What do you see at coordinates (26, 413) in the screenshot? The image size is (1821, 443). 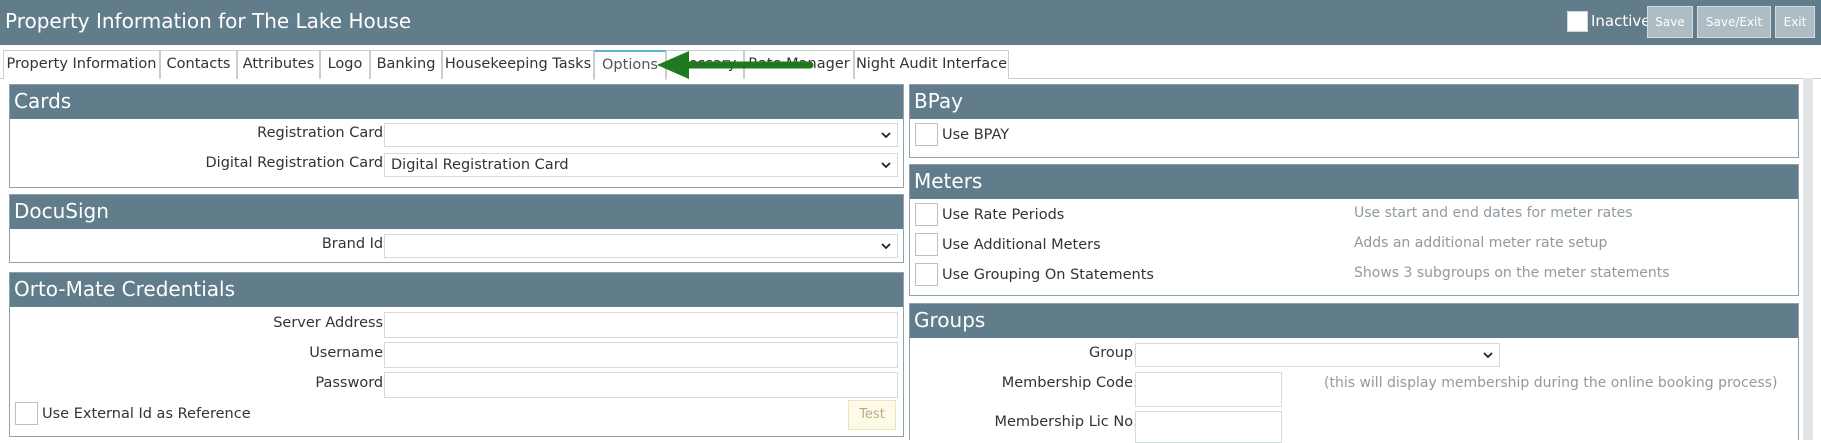 I see `use-external-id-checkbox` at bounding box center [26, 413].